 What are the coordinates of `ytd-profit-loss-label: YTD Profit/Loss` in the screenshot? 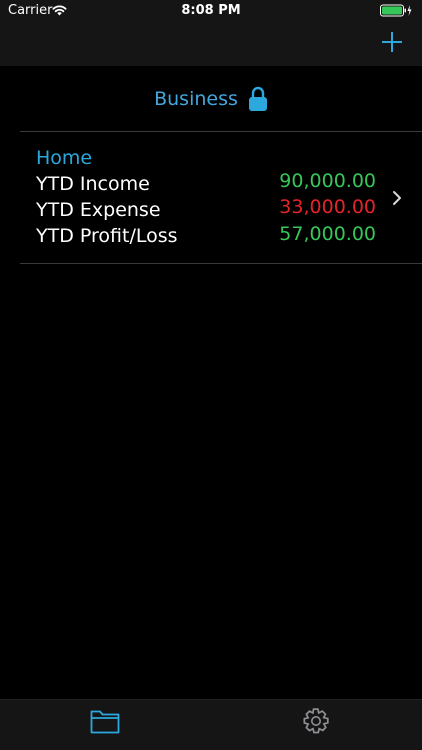 It's located at (107, 236).